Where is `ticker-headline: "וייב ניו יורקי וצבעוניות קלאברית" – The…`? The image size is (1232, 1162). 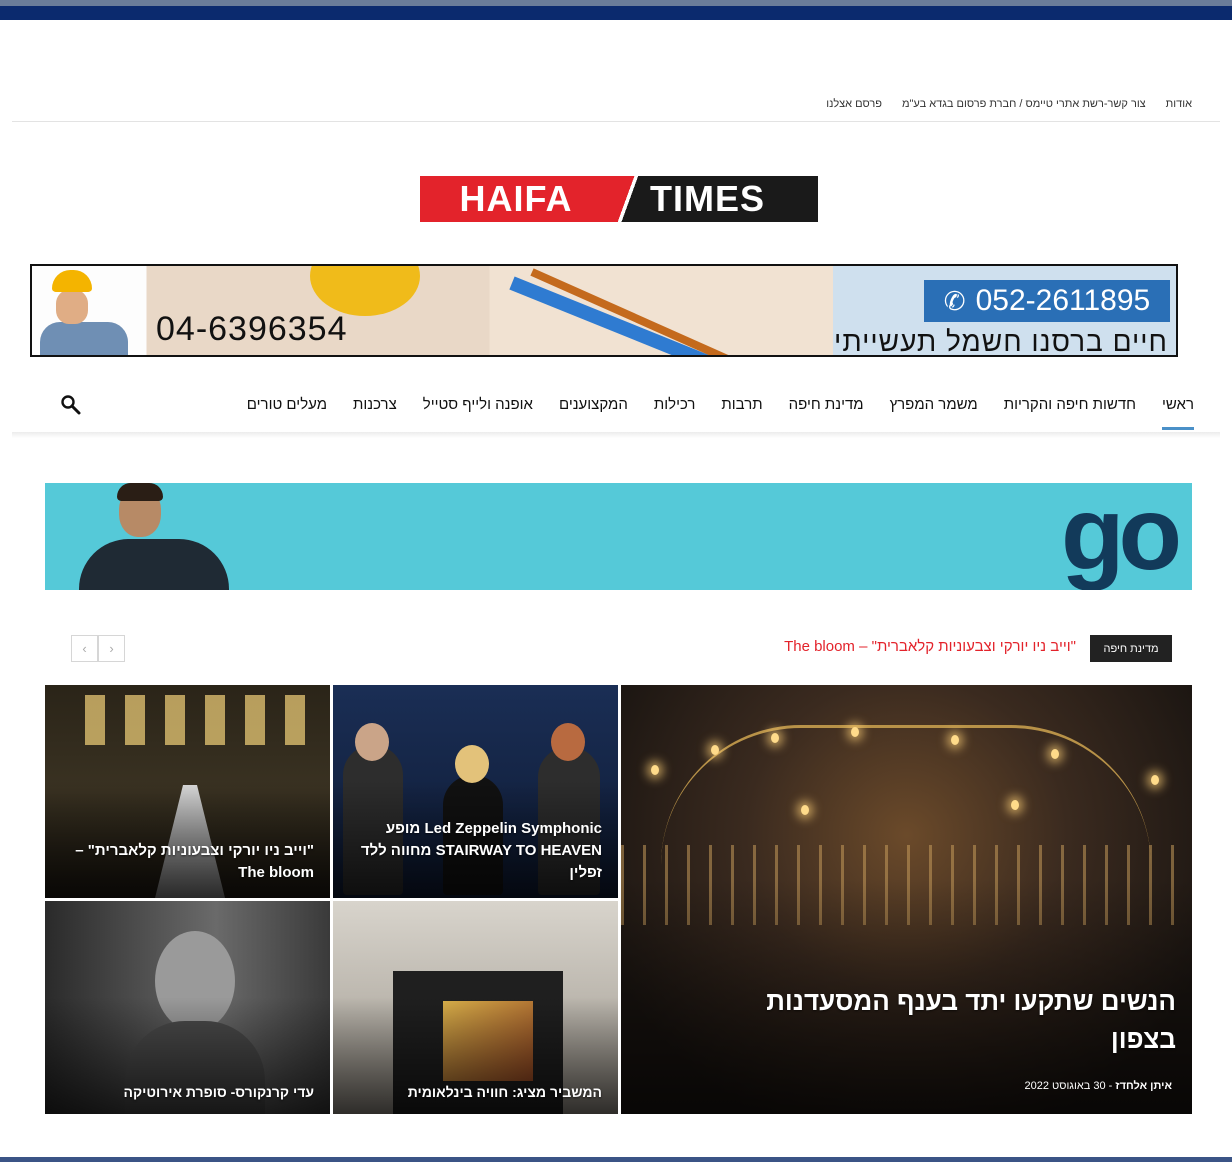 ticker-headline: "וייב ניו יורקי וצבעוניות קלאברית" – The… is located at coordinates (930, 646).